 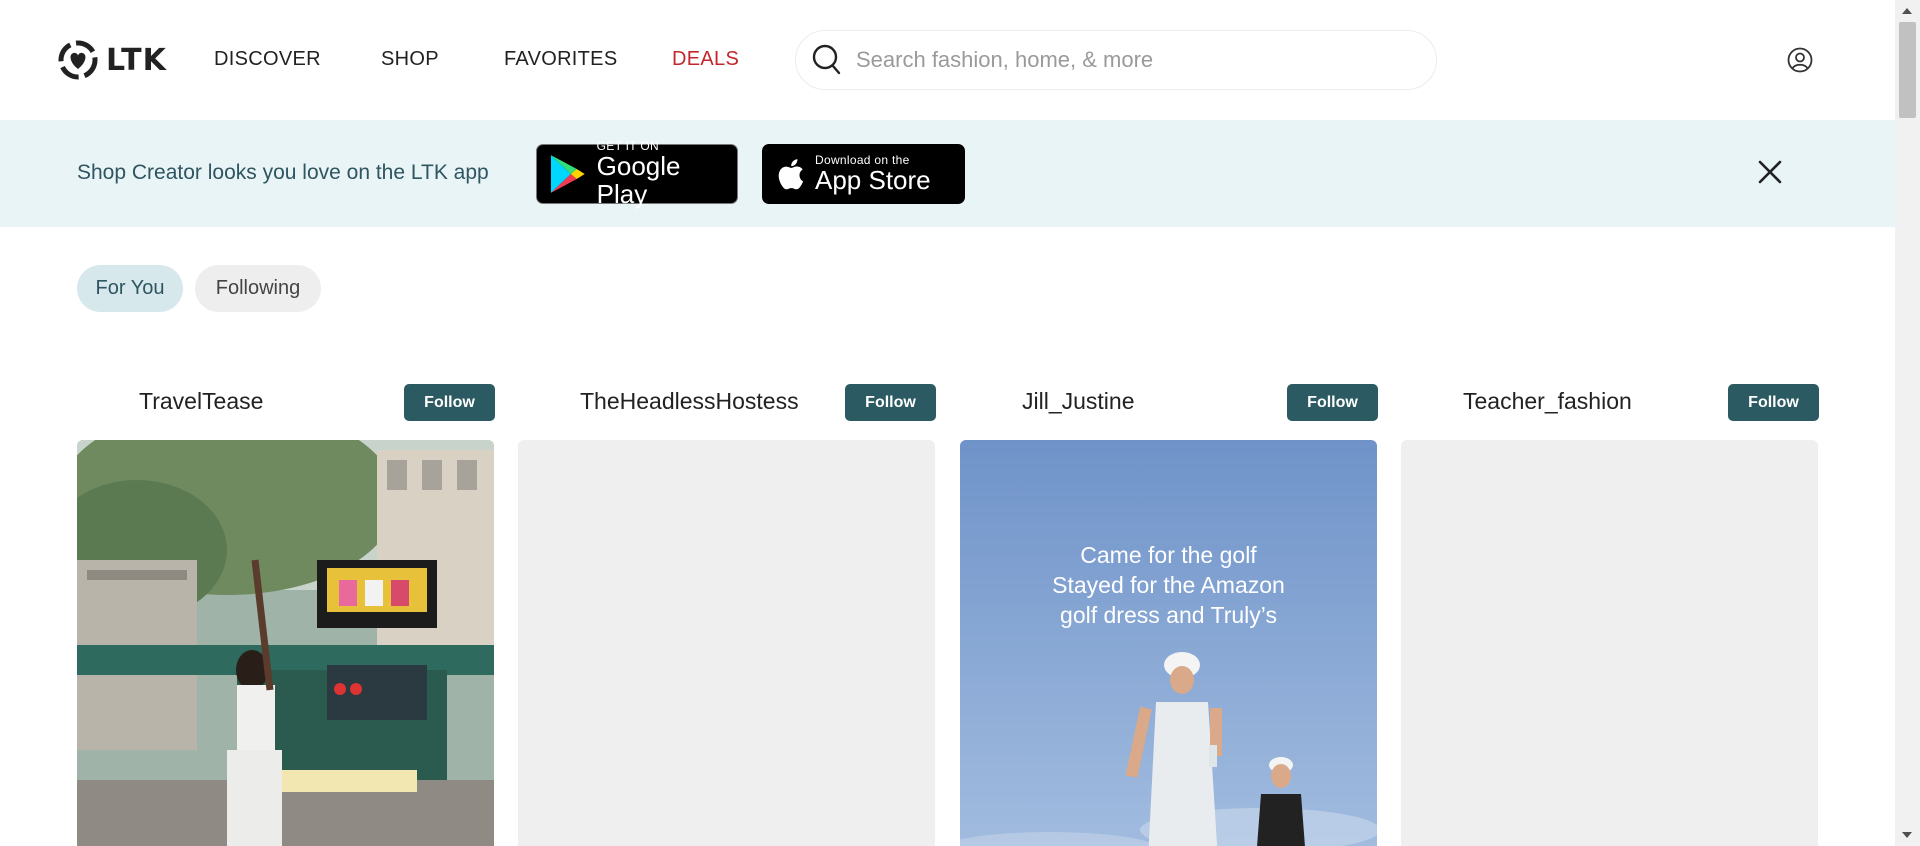 What do you see at coordinates (1136, 60) in the screenshot?
I see `search-input` at bounding box center [1136, 60].